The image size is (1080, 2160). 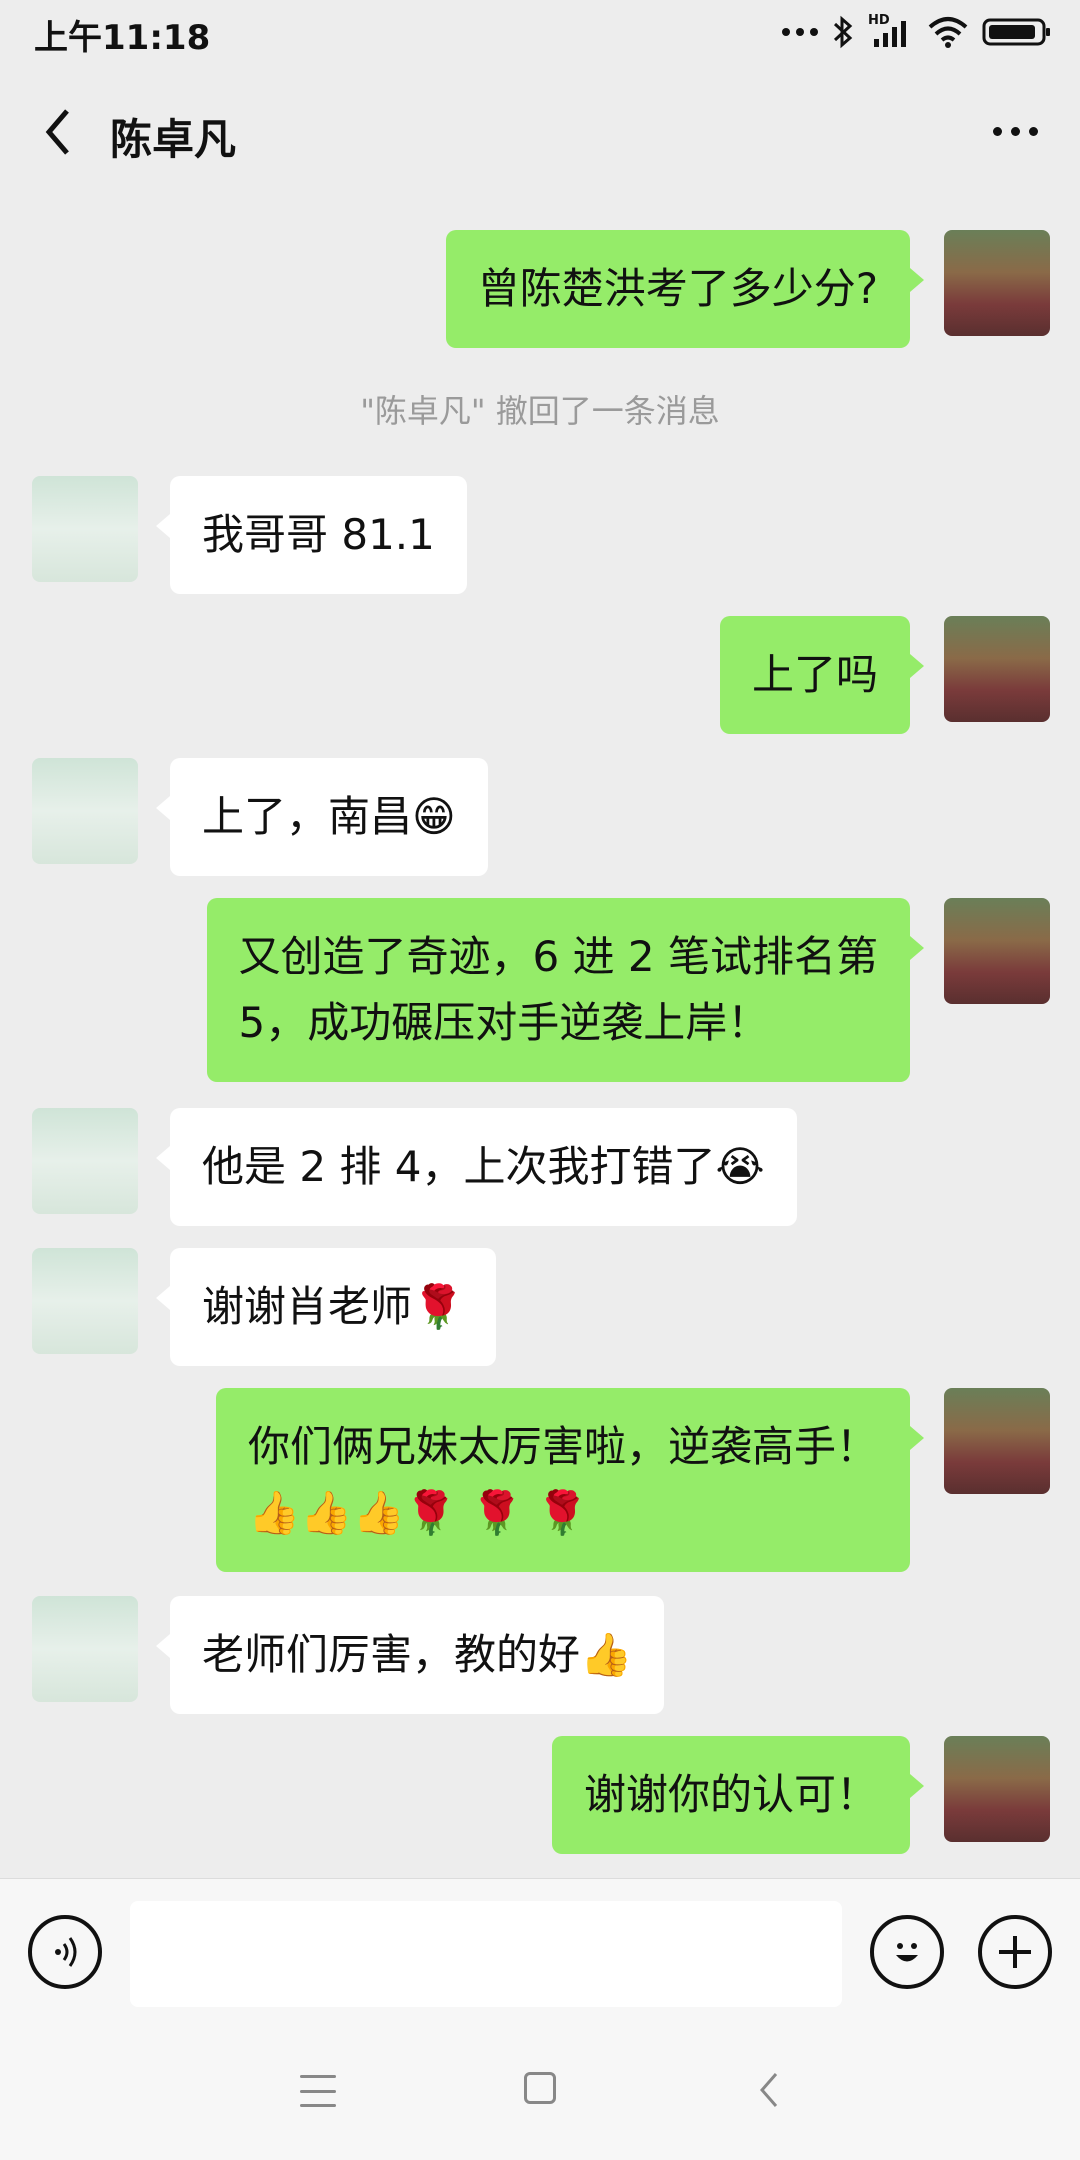 I want to click on back-button, so click(x=58, y=132).